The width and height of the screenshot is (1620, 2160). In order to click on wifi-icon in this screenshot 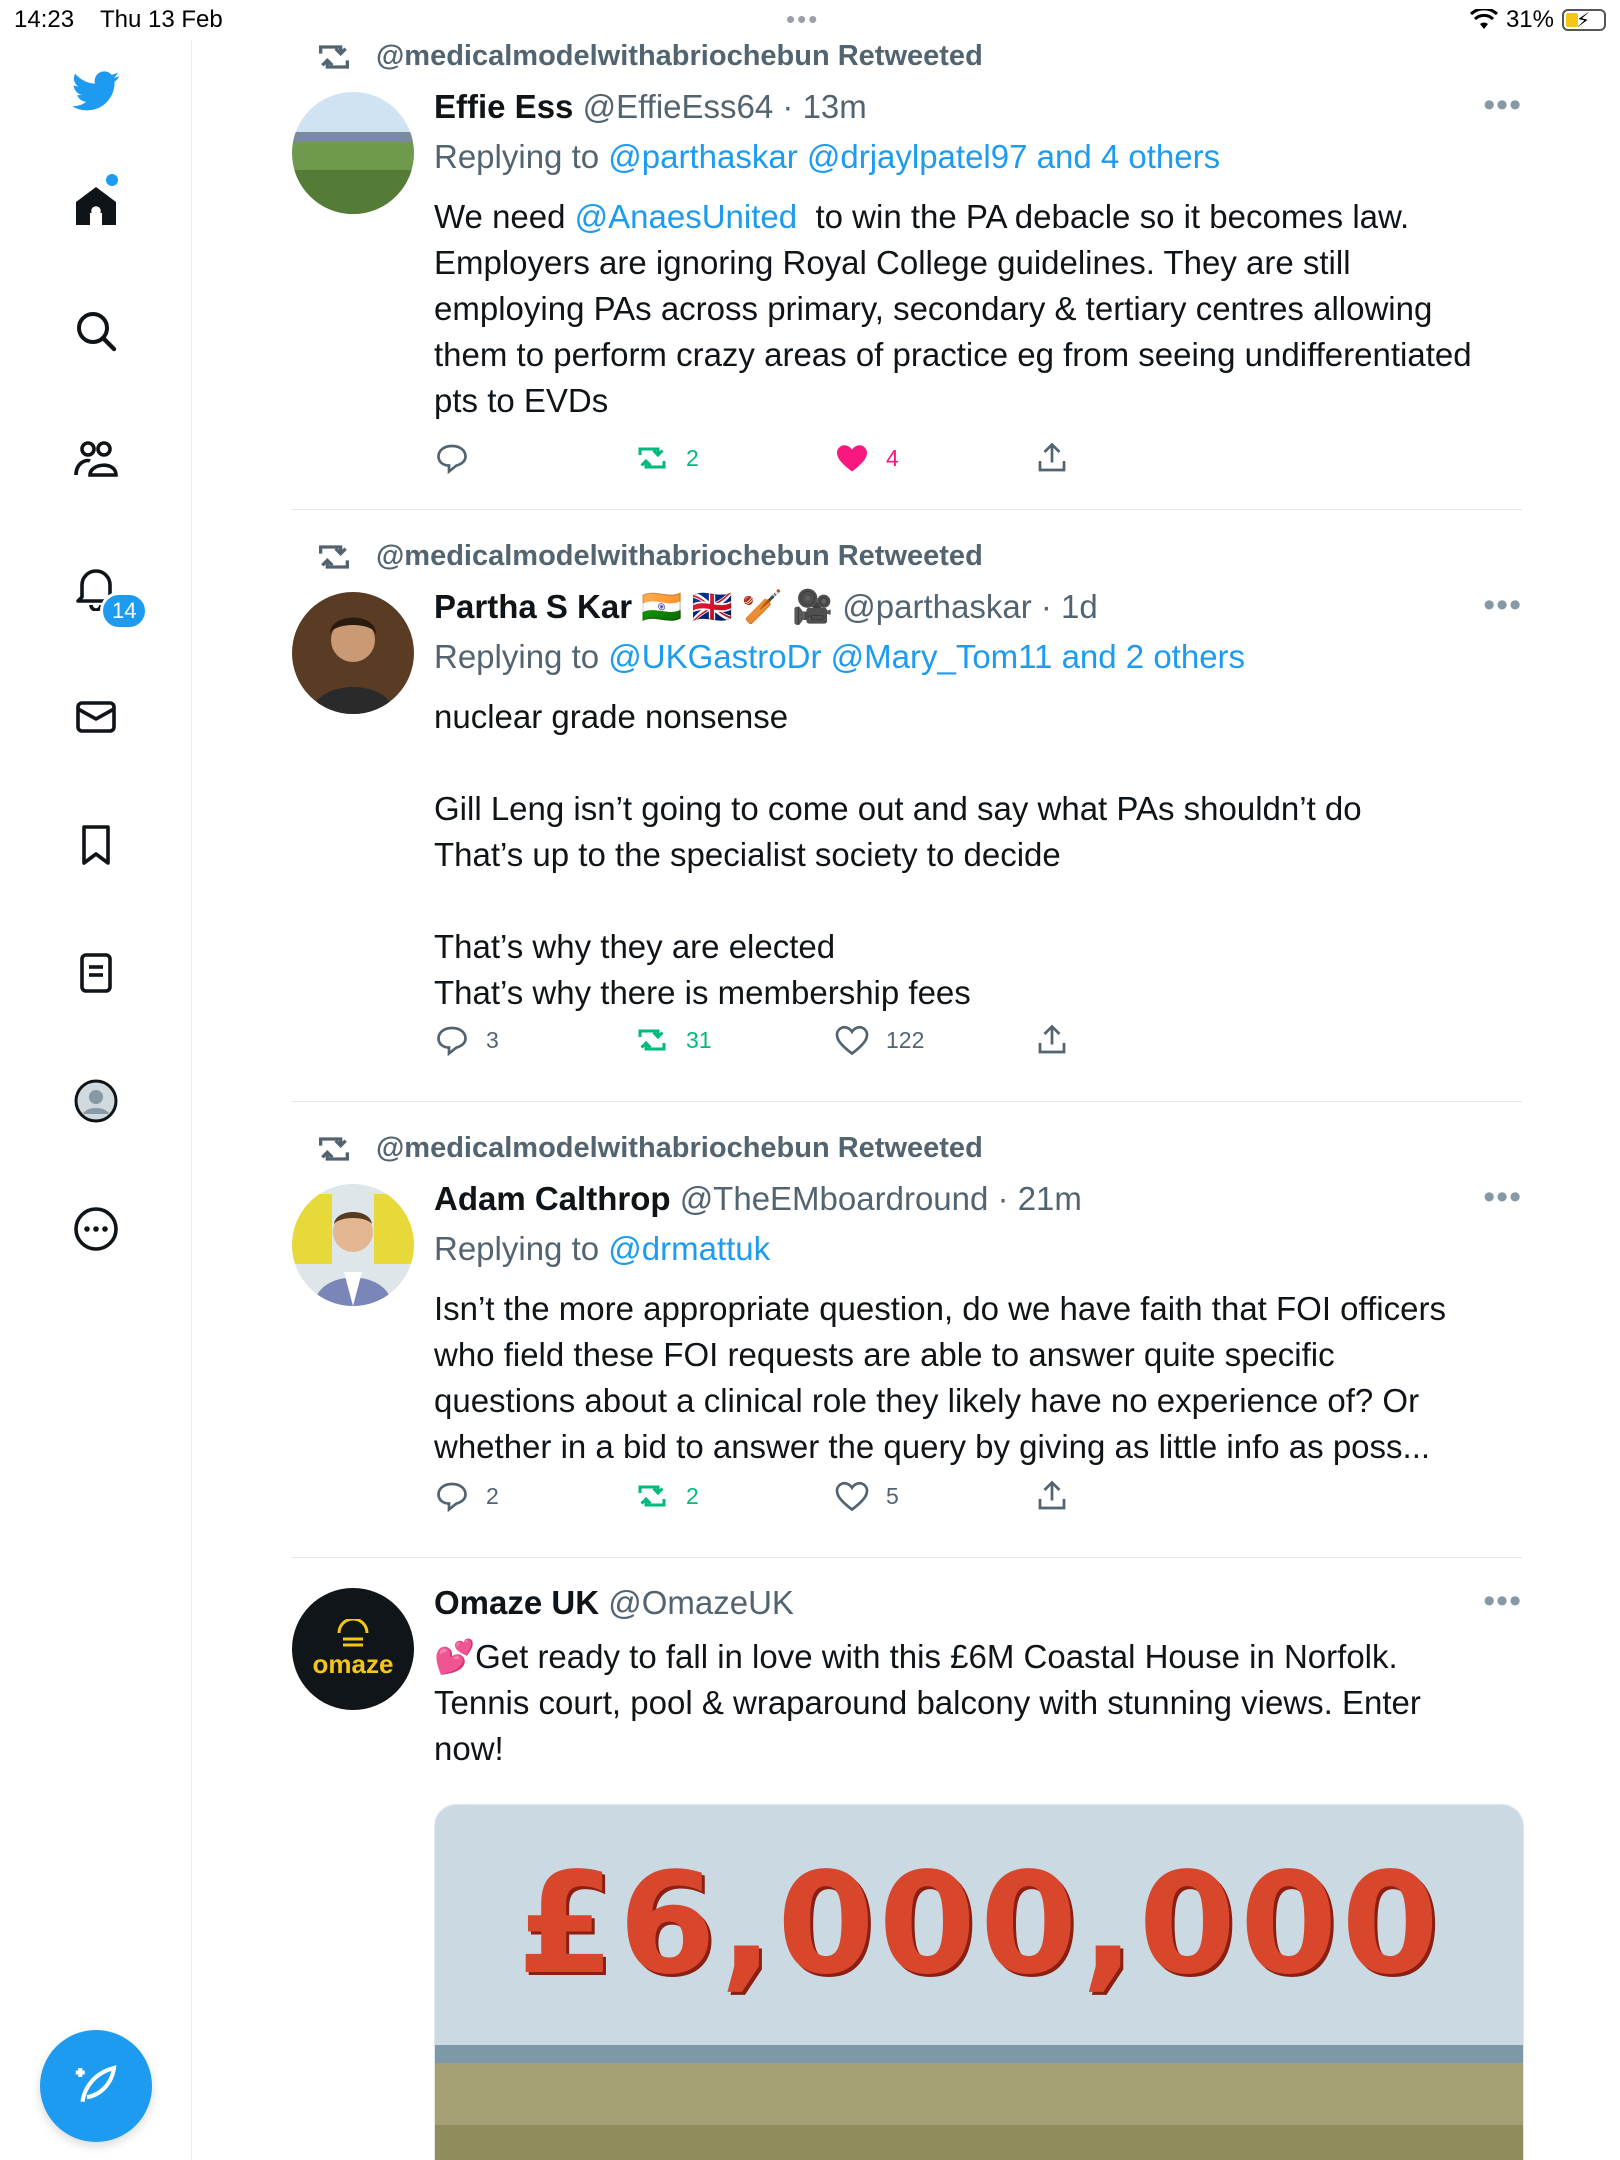, I will do `click(1483, 19)`.